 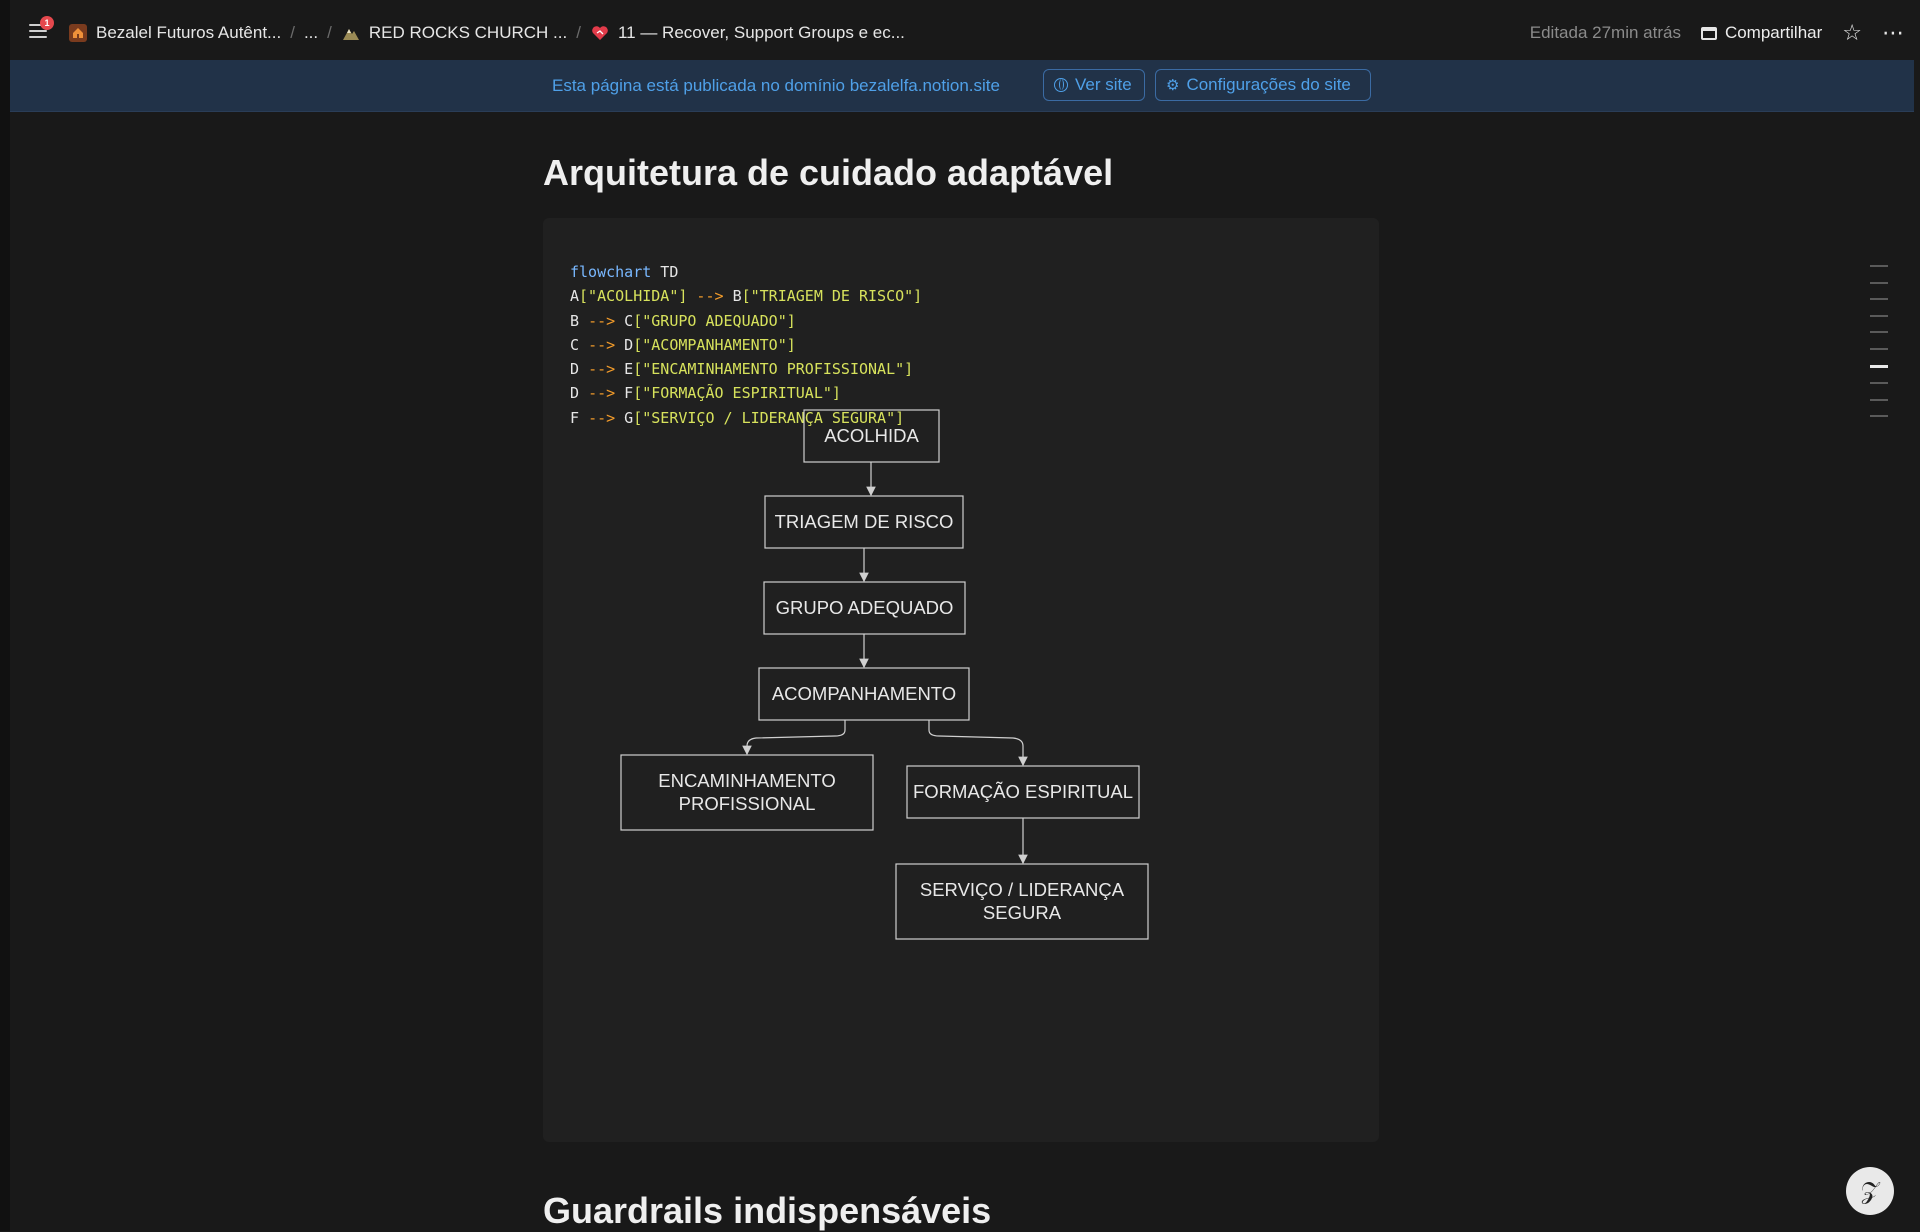 I want to click on more-icon: ⋯, so click(x=1893, y=33).